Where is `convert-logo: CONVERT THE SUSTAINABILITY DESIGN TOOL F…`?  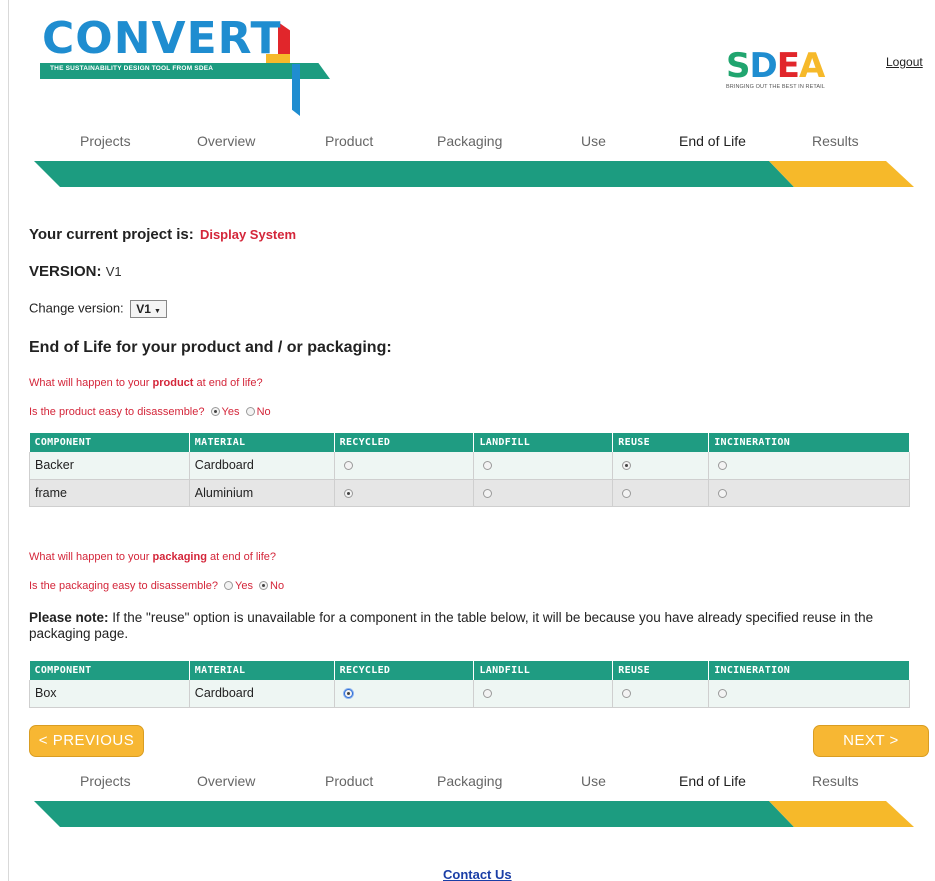 convert-logo: CONVERT THE SUSTAINABILITY DESIGN TOOL F… is located at coordinates (190, 66).